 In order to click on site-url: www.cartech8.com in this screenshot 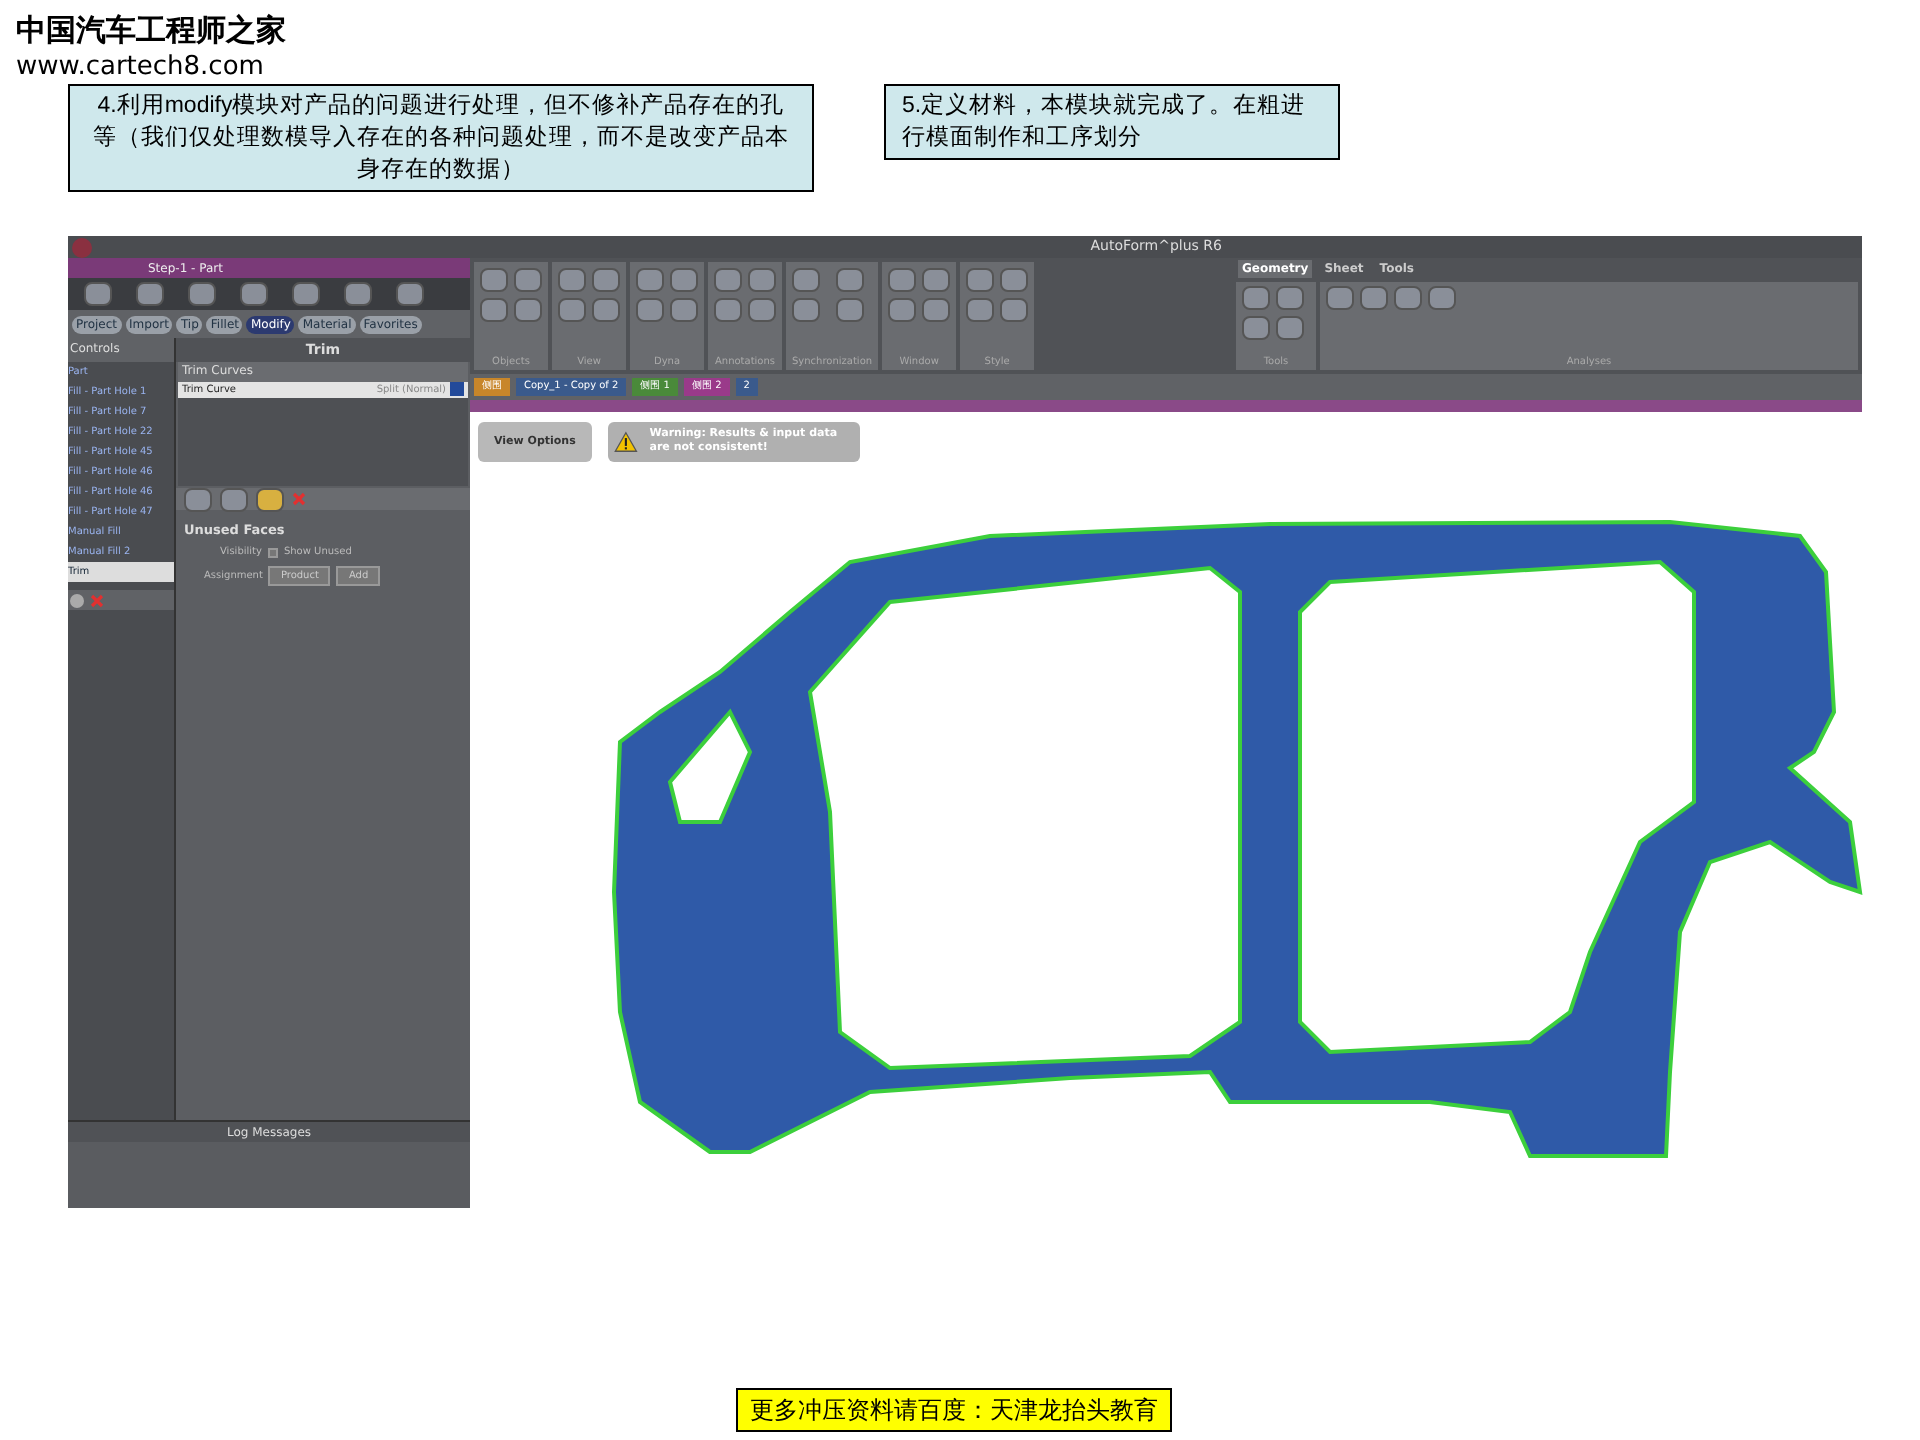, I will do `click(141, 68)`.